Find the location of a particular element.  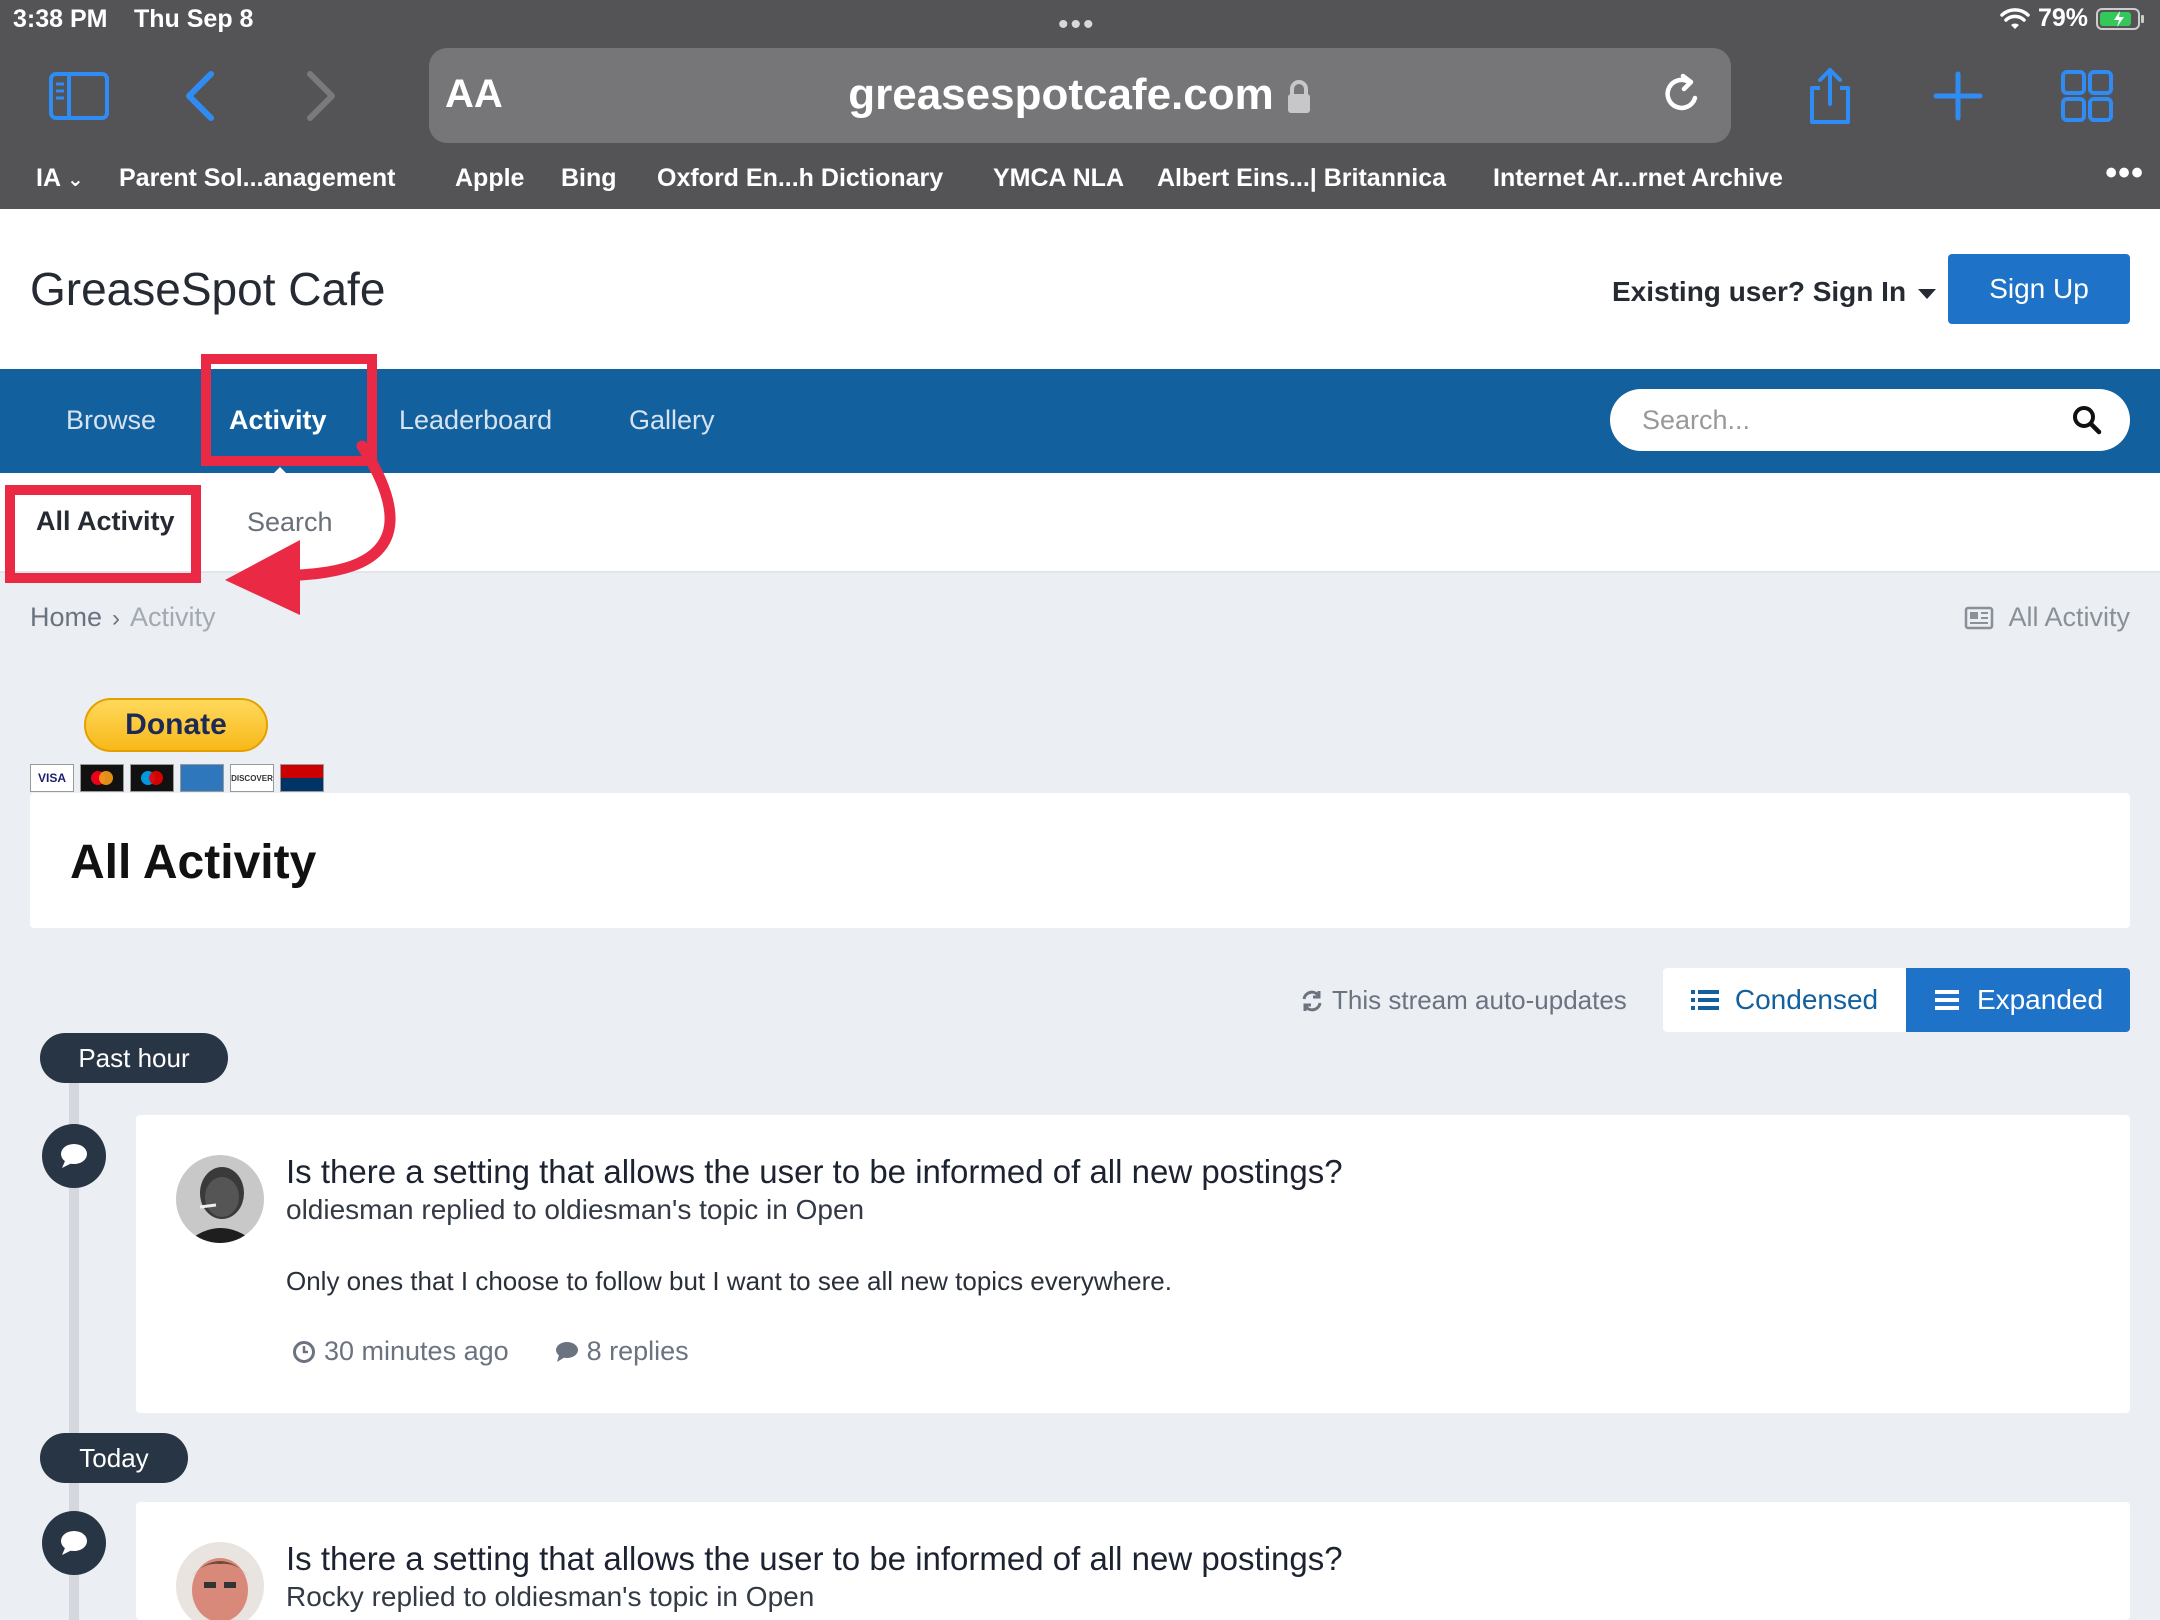

status-time: 3:38 PM is located at coordinates (60, 19).